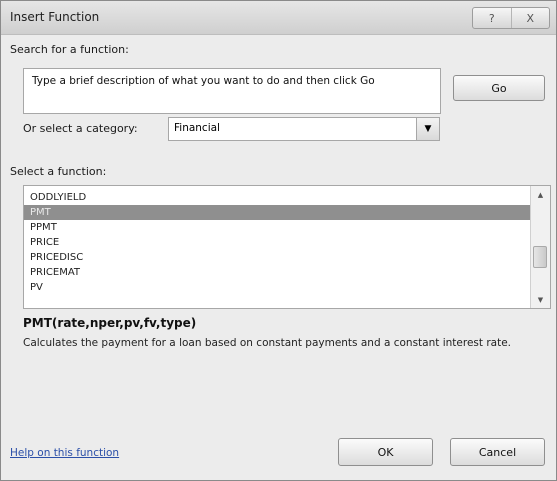 Image resolution: width=557 pixels, height=481 pixels. Describe the element at coordinates (304, 129) in the screenshot. I see `category-select: Financial ▼` at that location.